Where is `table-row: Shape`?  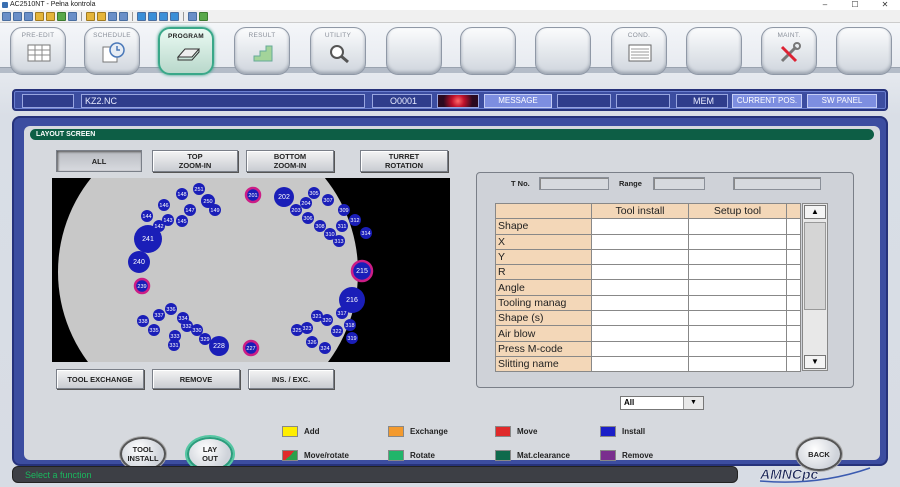
table-row: Shape is located at coordinates (648, 226).